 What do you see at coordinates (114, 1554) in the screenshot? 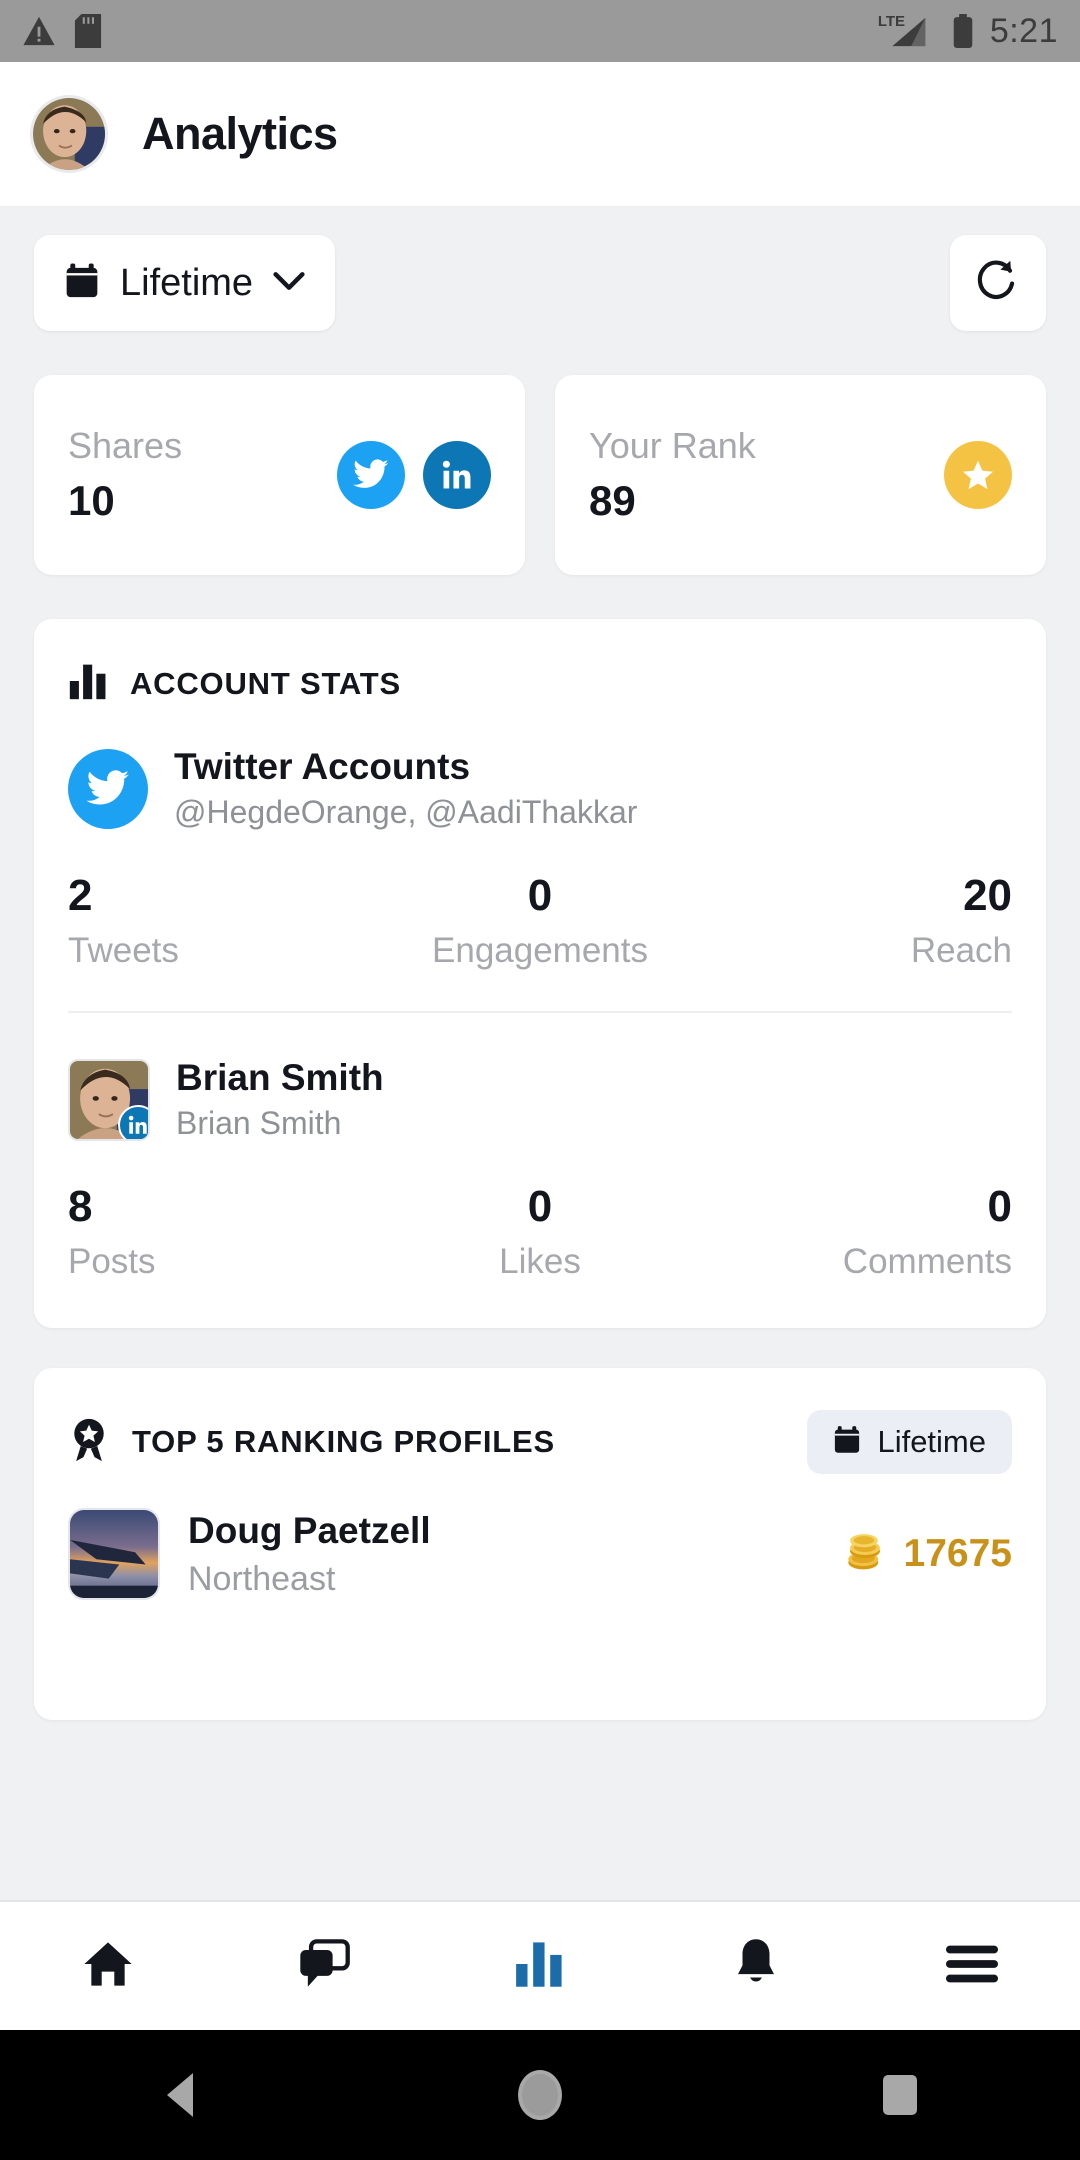
I see `profile-avatar` at bounding box center [114, 1554].